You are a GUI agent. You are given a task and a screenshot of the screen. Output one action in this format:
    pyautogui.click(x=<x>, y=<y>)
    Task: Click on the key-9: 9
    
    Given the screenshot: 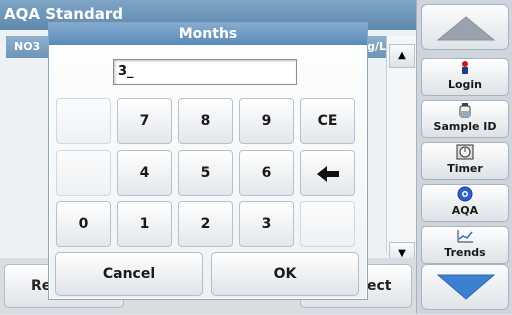 What is the action you would take?
    pyautogui.click(x=266, y=121)
    